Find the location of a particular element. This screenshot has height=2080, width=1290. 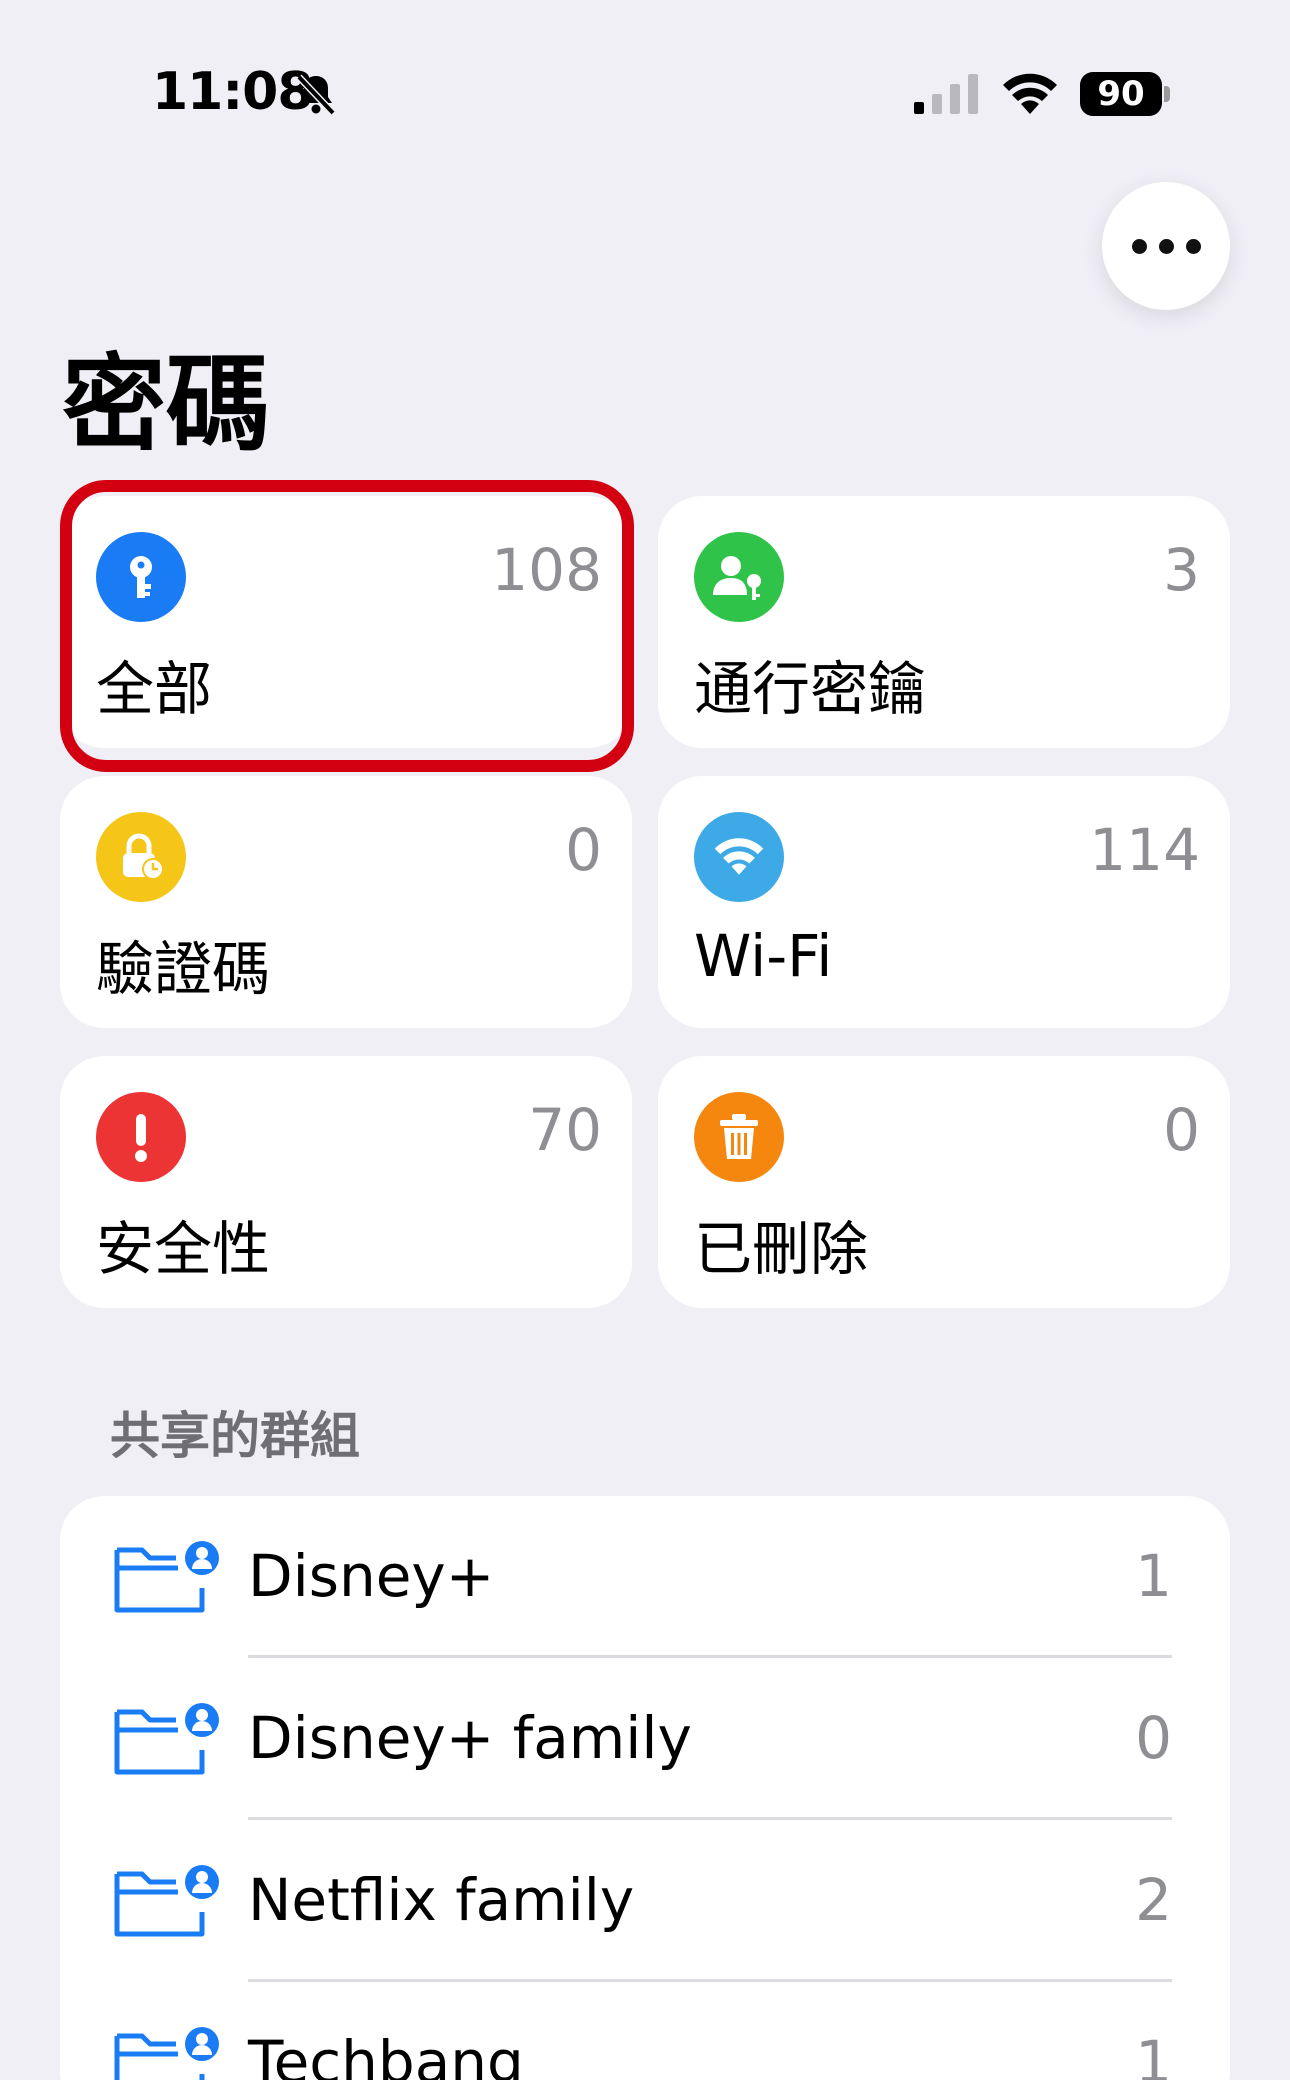

category-label: 驗證碼 is located at coordinates (183, 969).